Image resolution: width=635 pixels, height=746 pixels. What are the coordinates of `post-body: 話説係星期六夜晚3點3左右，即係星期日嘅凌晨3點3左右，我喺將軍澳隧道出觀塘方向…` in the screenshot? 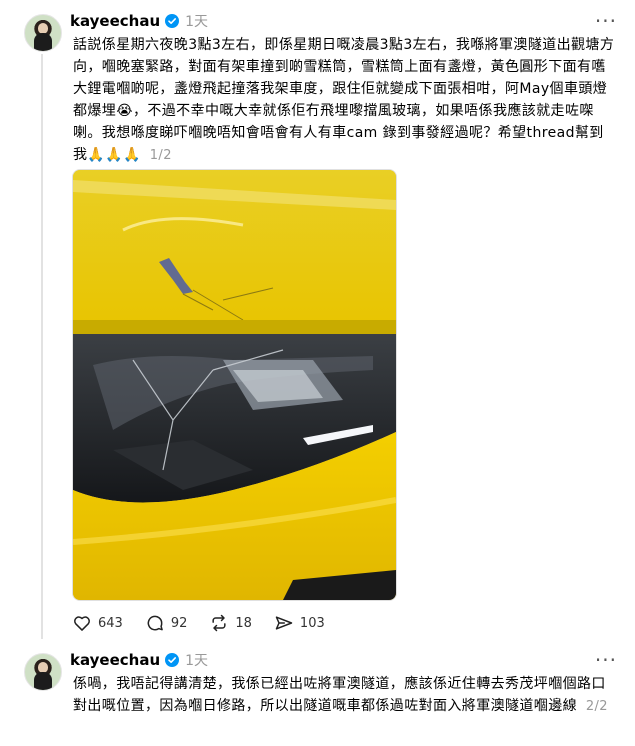 It's located at (344, 100).